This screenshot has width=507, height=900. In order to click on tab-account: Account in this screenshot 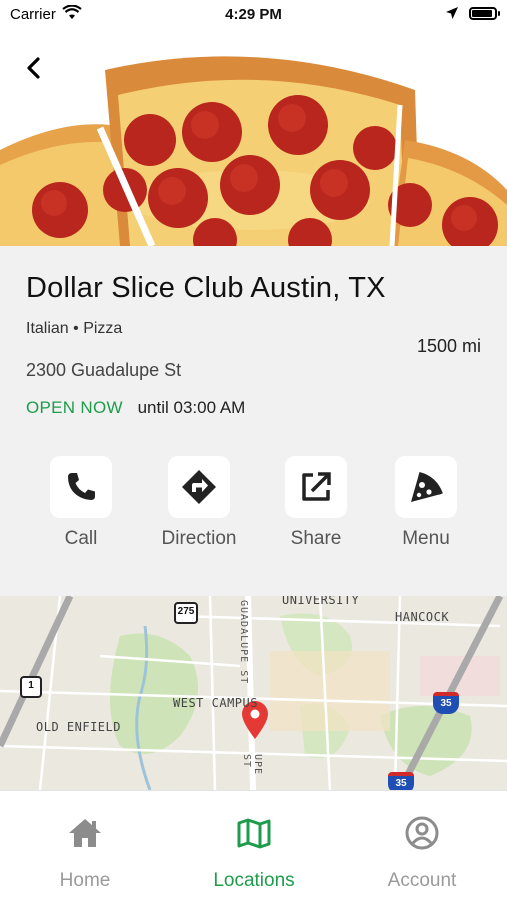, I will do `click(422, 853)`.